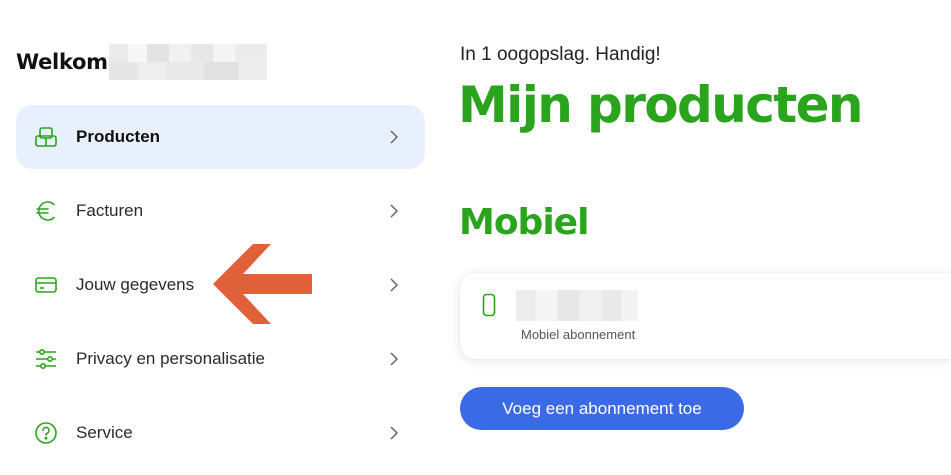 Image resolution: width=951 pixels, height=475 pixels. What do you see at coordinates (62, 62) in the screenshot?
I see `welcome-text: Welkom` at bounding box center [62, 62].